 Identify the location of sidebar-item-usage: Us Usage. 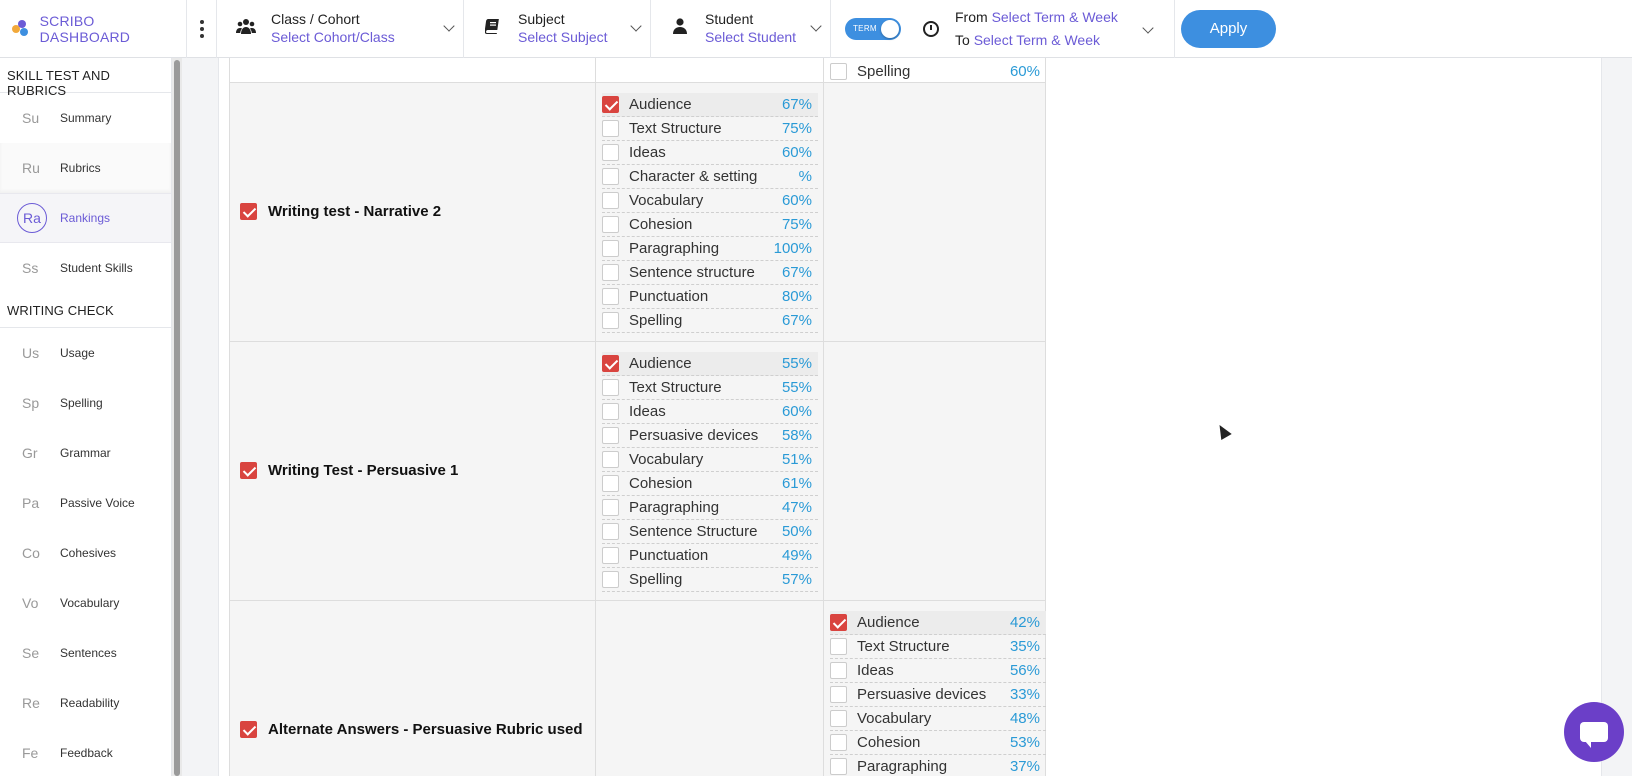
(85, 353).